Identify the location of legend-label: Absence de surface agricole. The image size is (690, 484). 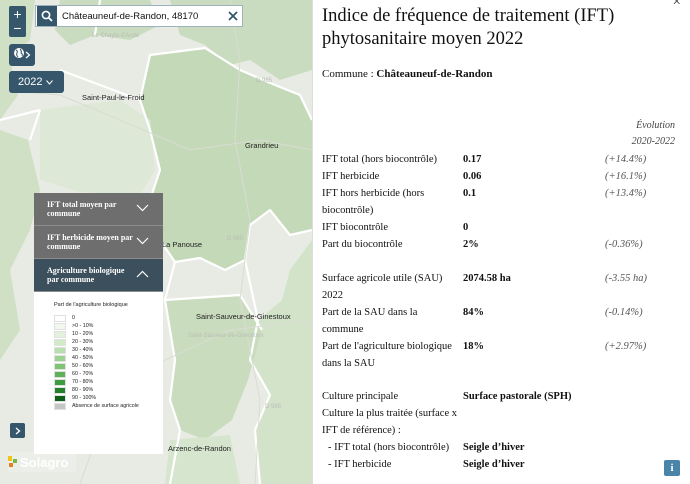
(105, 406).